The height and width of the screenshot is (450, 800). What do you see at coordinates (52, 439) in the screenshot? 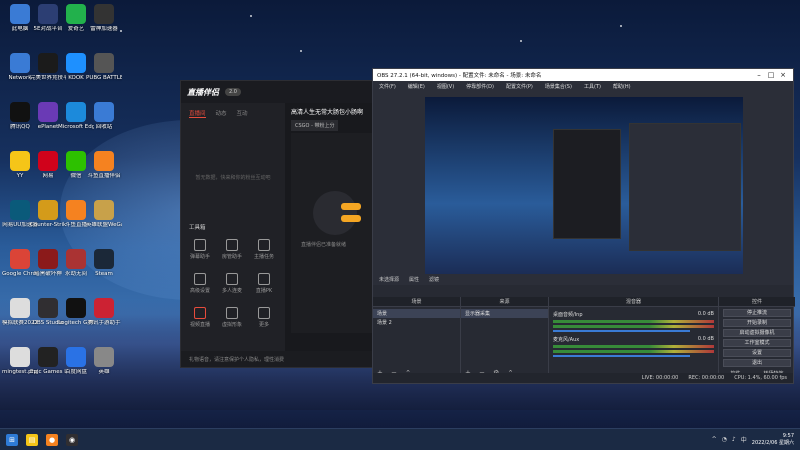
I see `douyu-taskbar-icon: ●` at bounding box center [52, 439].